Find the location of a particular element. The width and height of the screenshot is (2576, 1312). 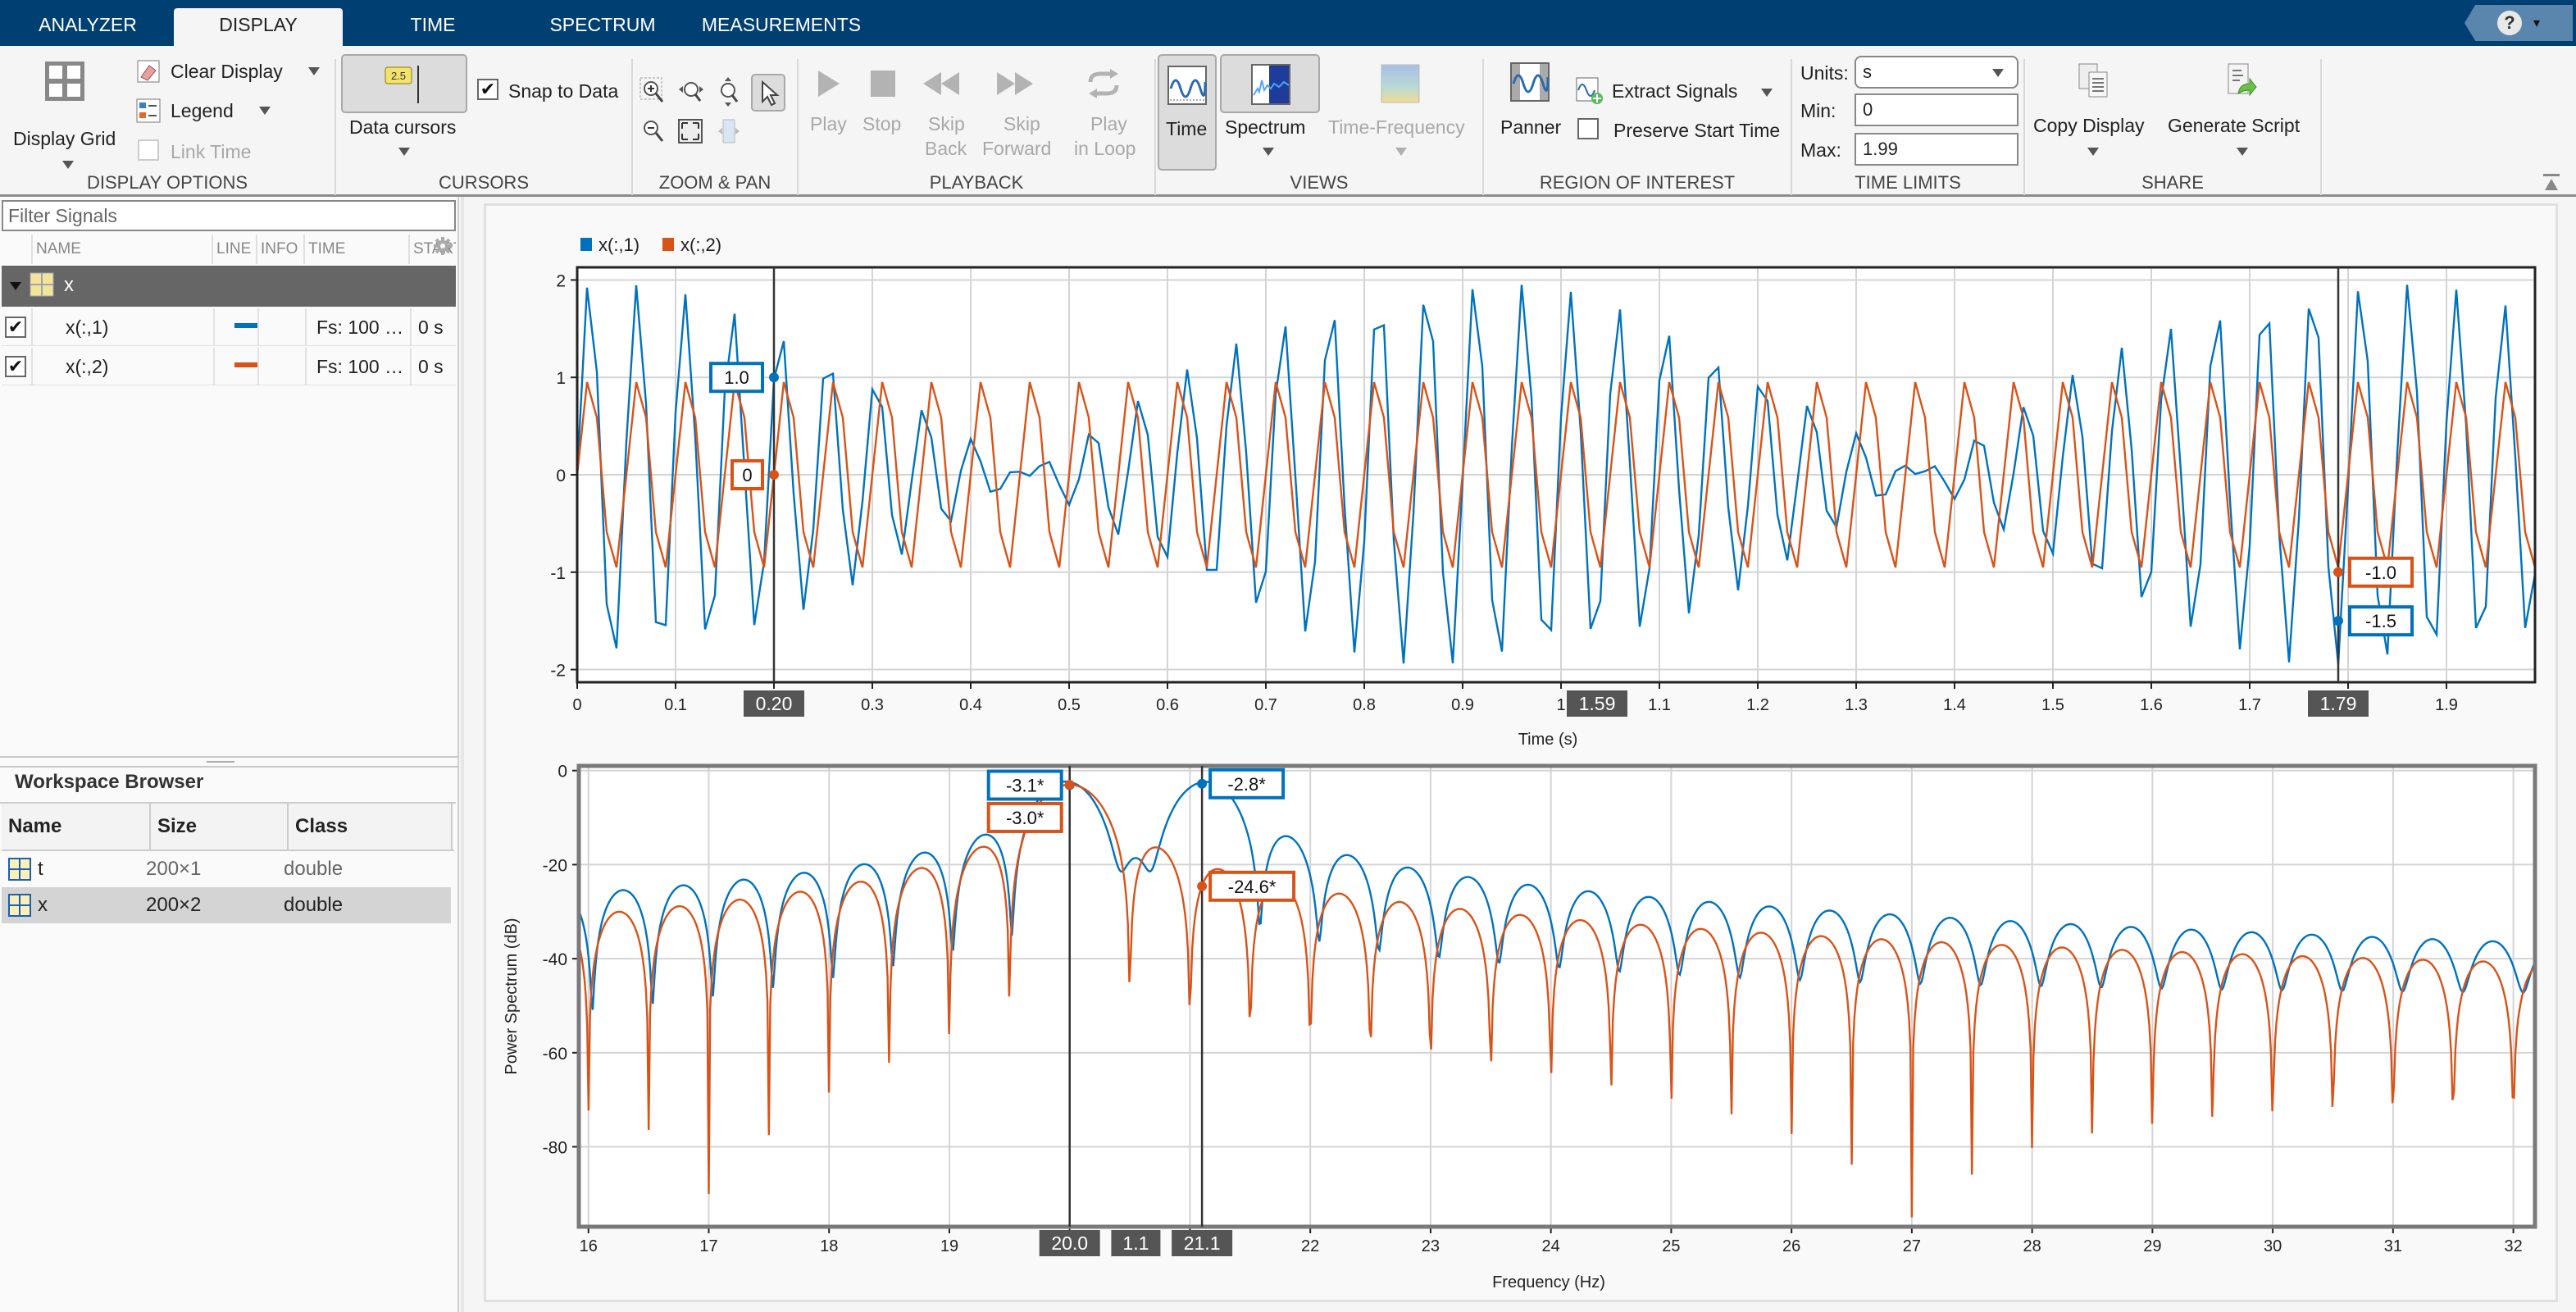

x-tick-label: 30 is located at coordinates (2273, 1246).